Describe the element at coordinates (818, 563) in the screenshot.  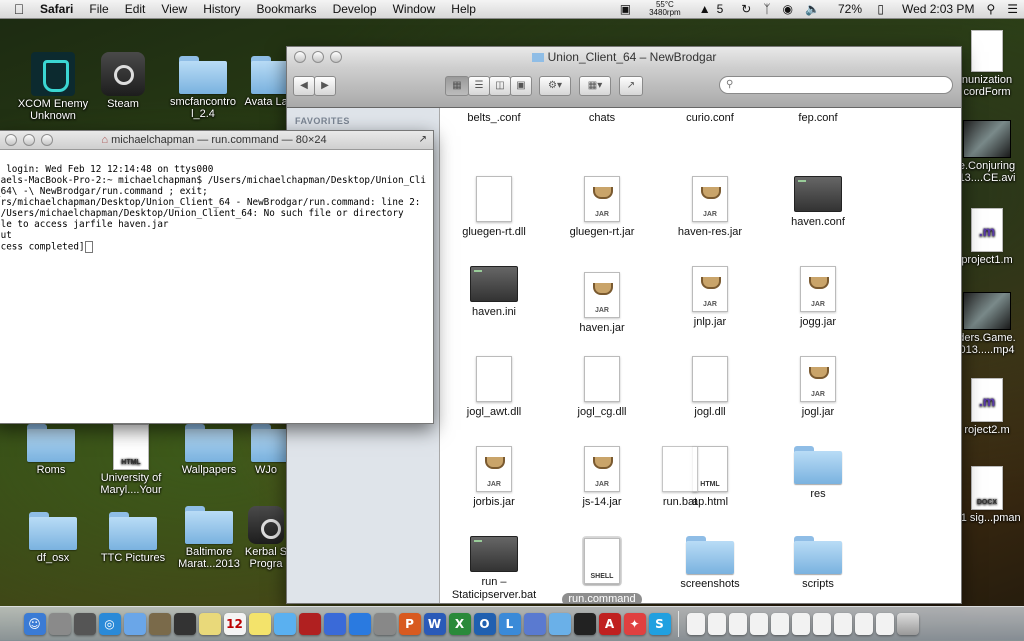
I see `file-item: scripts` at that location.